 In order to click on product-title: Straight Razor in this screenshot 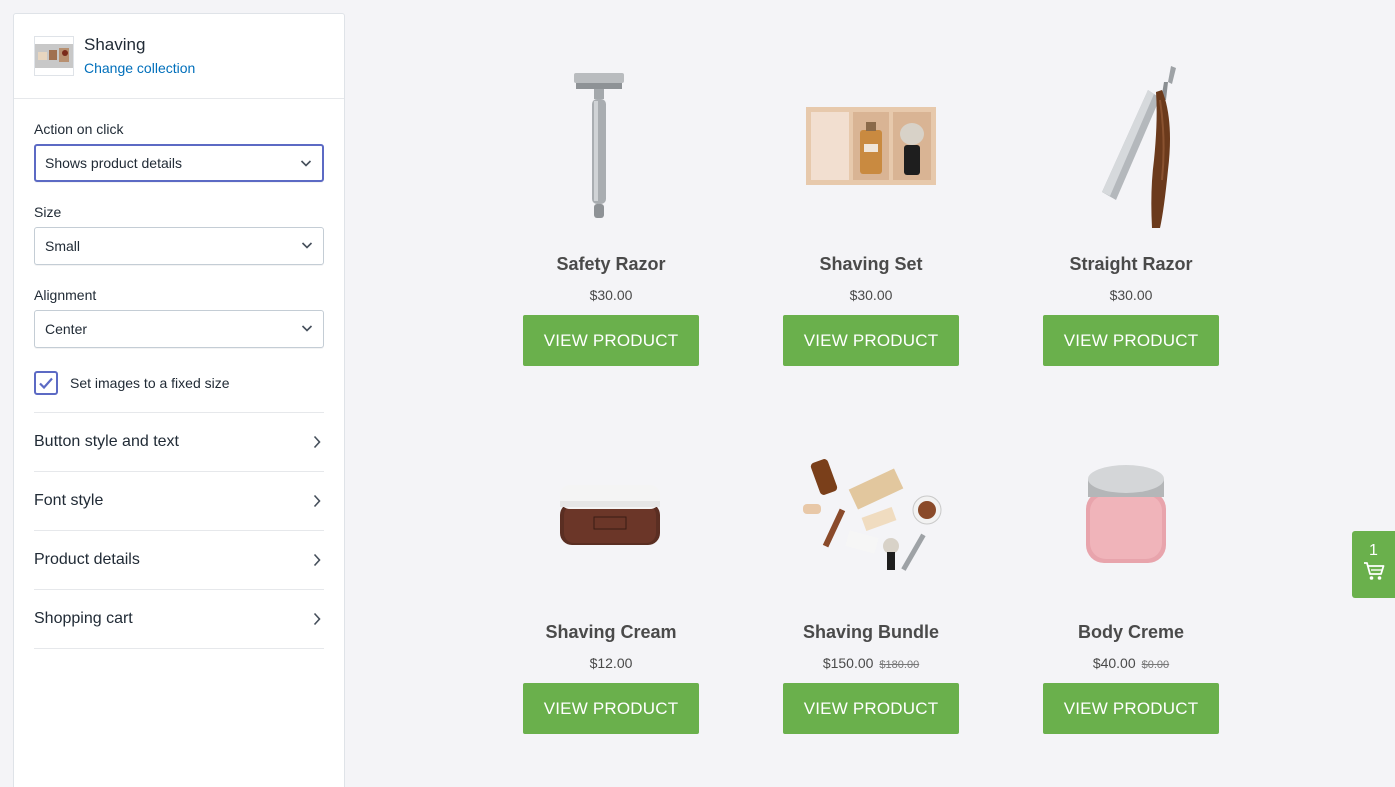, I will do `click(1131, 264)`.